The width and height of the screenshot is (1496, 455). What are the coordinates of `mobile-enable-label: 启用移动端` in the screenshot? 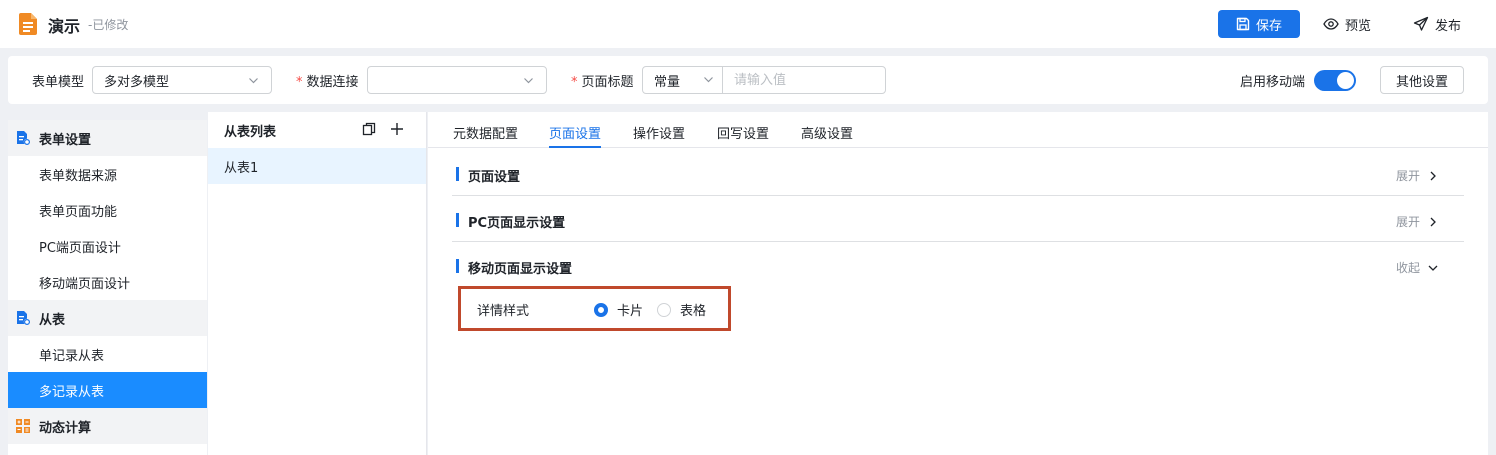 It's located at (1273, 82).